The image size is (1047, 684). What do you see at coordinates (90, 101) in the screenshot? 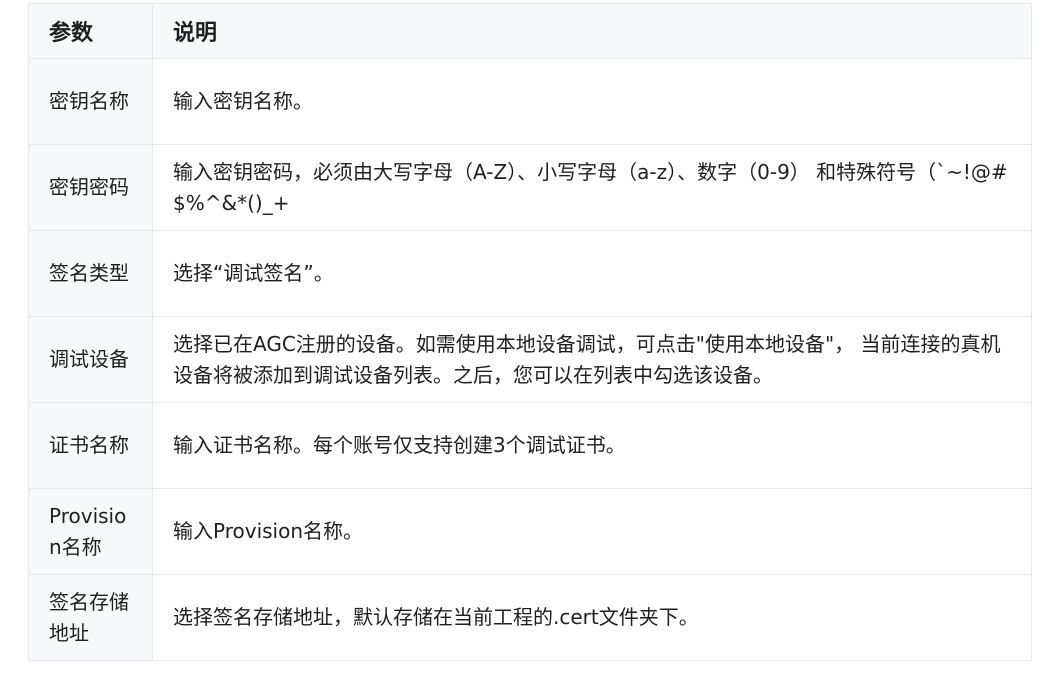
I see `param-cell: 密钥名称` at bounding box center [90, 101].